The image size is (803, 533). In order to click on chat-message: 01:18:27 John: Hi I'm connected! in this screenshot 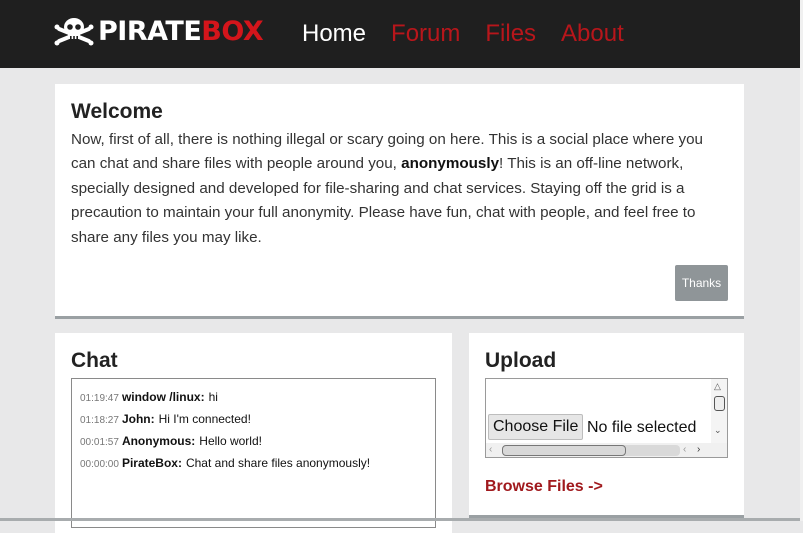, I will do `click(165, 419)`.